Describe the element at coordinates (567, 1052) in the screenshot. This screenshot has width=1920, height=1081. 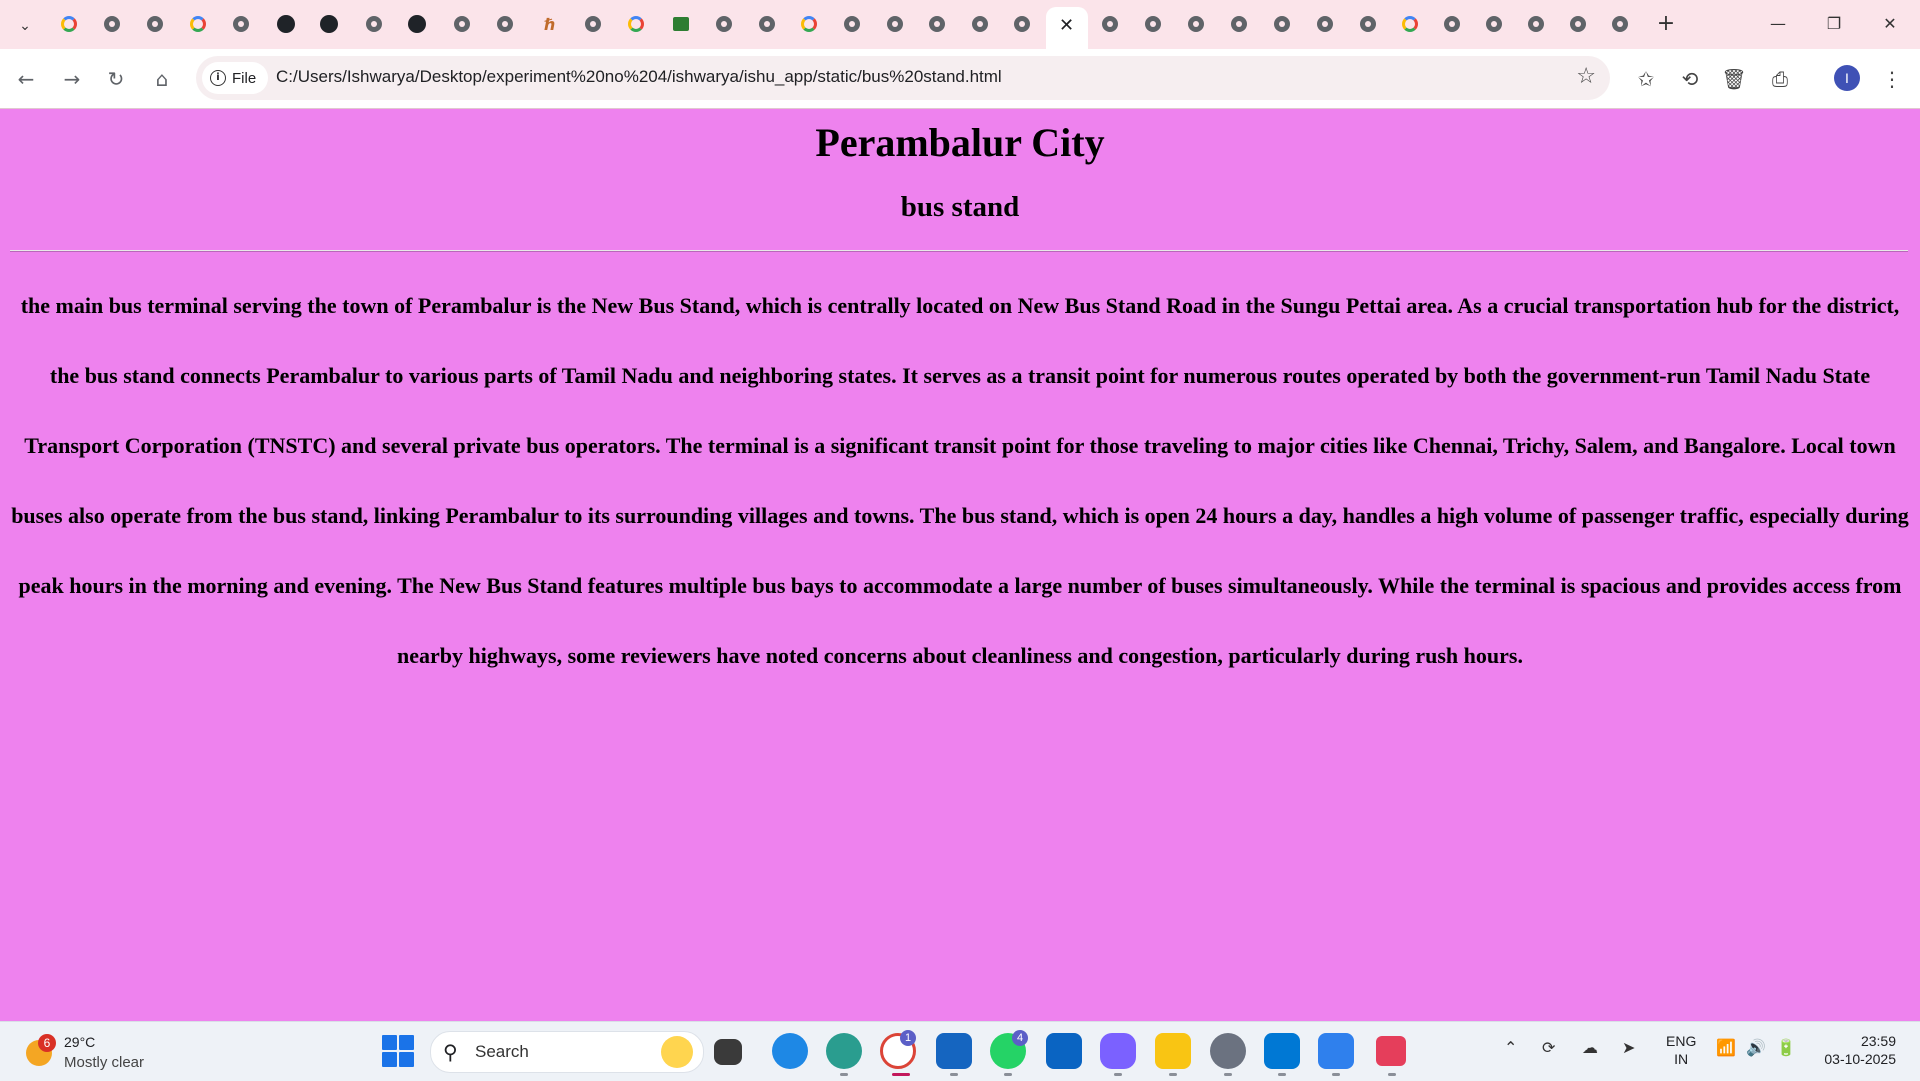
I see `taskbar-search: ⚲ Search` at that location.